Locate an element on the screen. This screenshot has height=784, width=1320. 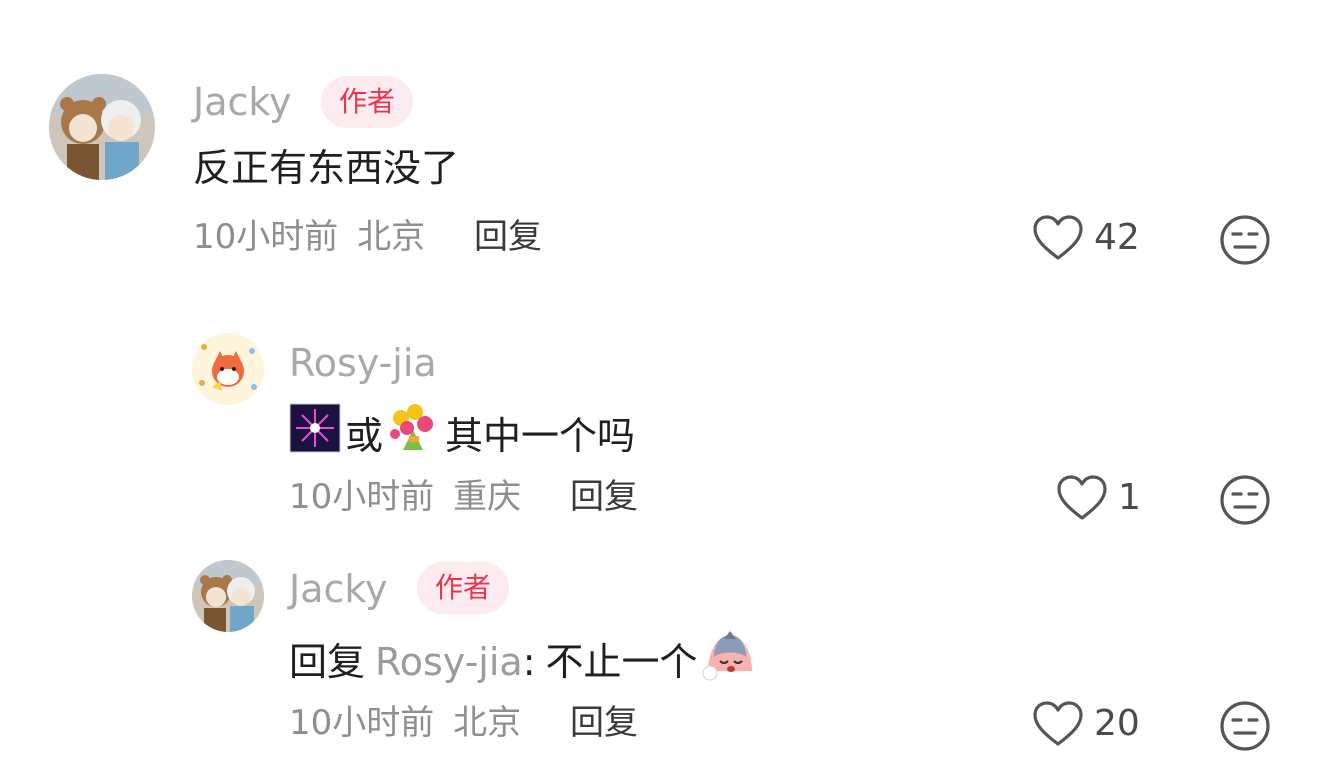
like-count: 1 is located at coordinates (1129, 497).